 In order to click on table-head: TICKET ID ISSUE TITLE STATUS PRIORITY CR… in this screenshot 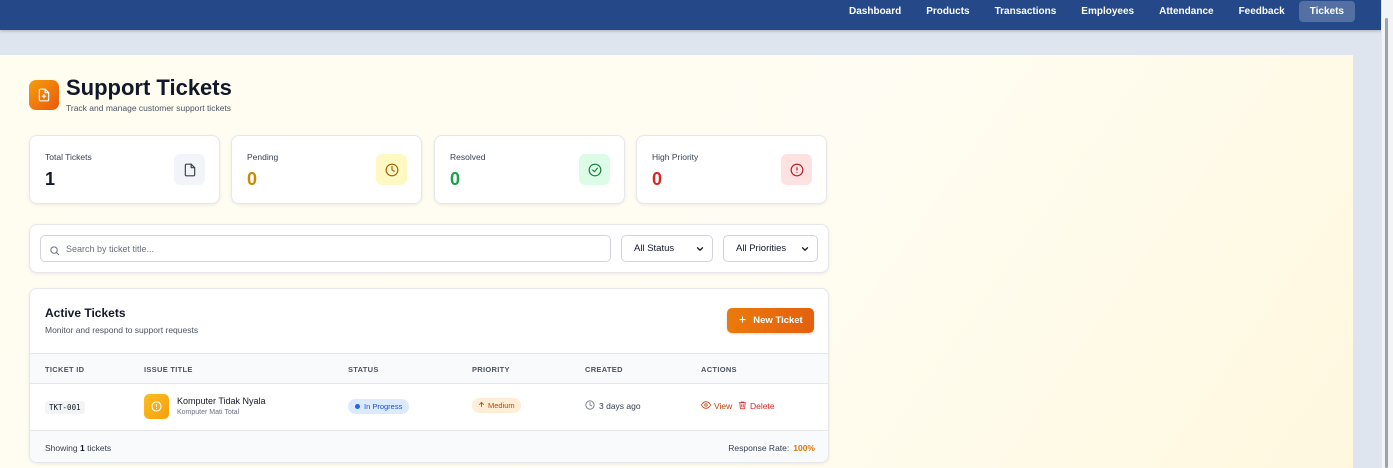, I will do `click(429, 368)`.